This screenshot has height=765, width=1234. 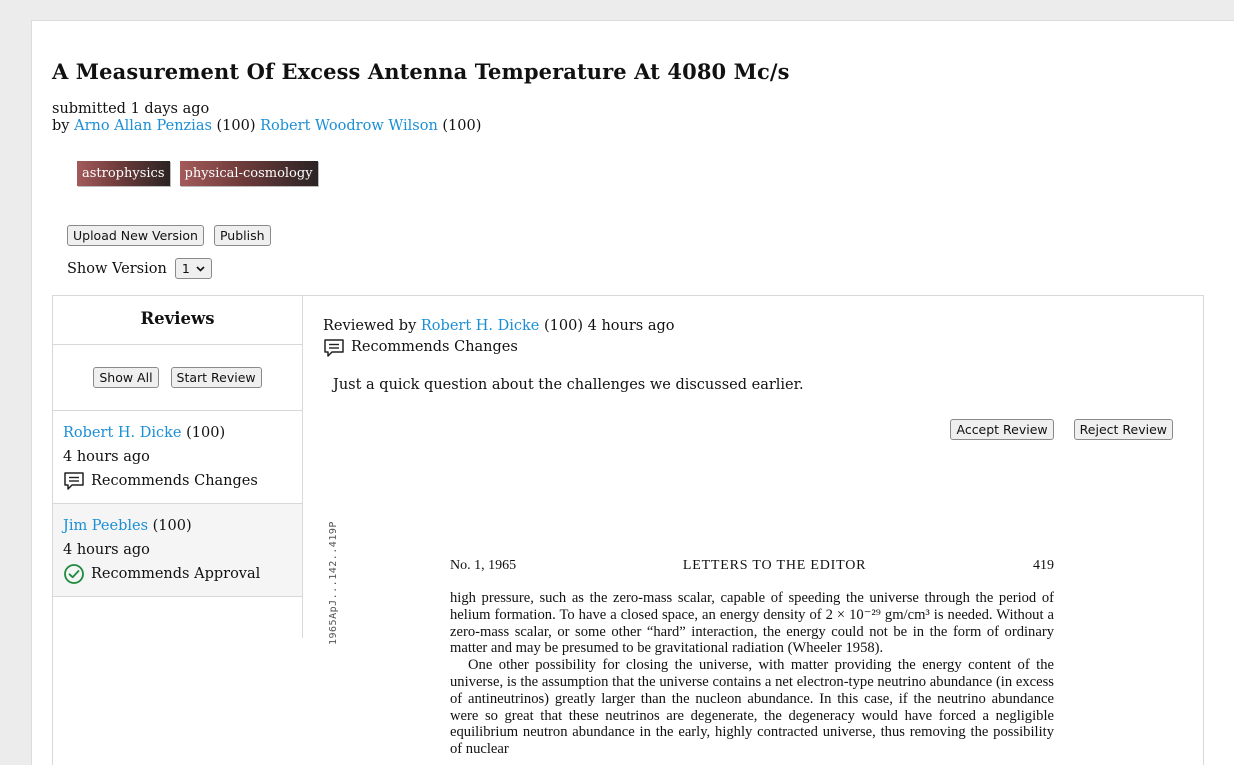 What do you see at coordinates (248, 173) in the screenshot?
I see `tag-physical-cosmology: physical-cosmology` at bounding box center [248, 173].